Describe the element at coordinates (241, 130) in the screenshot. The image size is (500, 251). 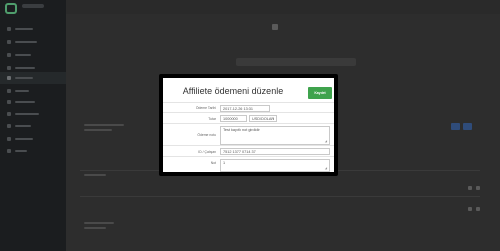
I see `description-value: Test kayıtlı not girdidir` at that location.